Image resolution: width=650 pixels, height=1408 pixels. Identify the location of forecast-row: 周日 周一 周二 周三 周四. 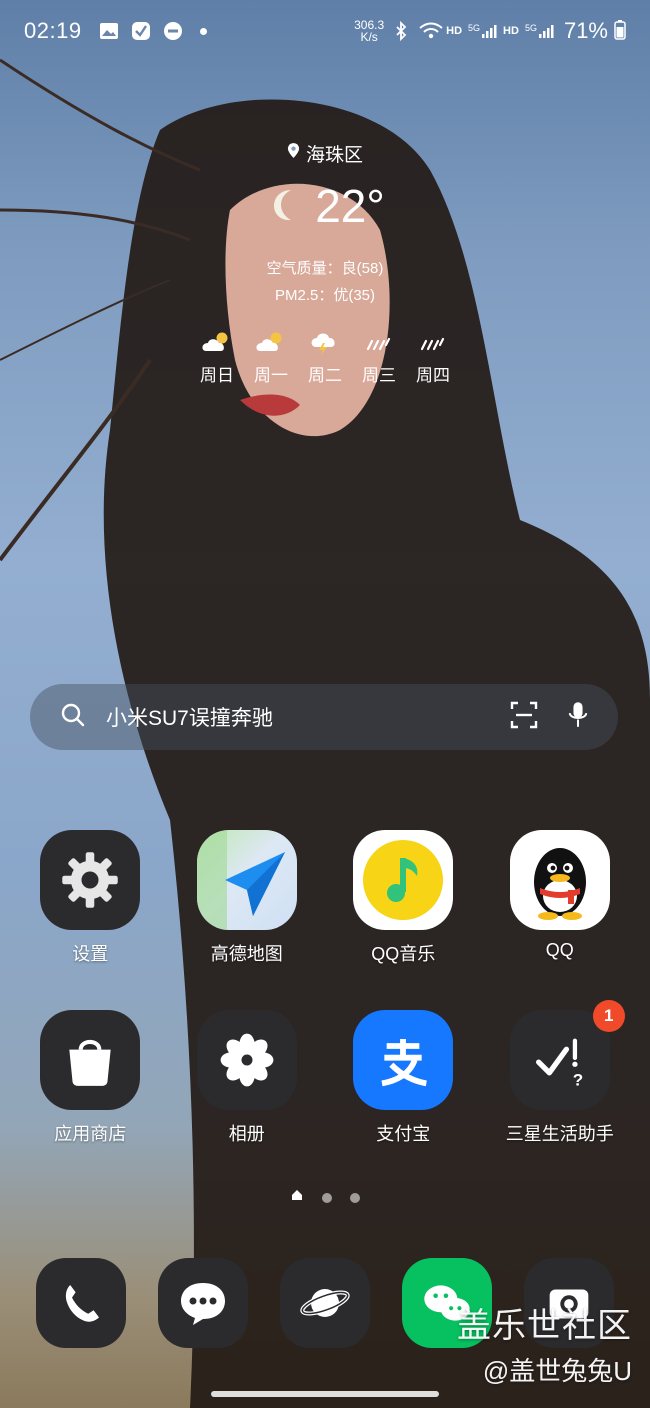
(325, 357).